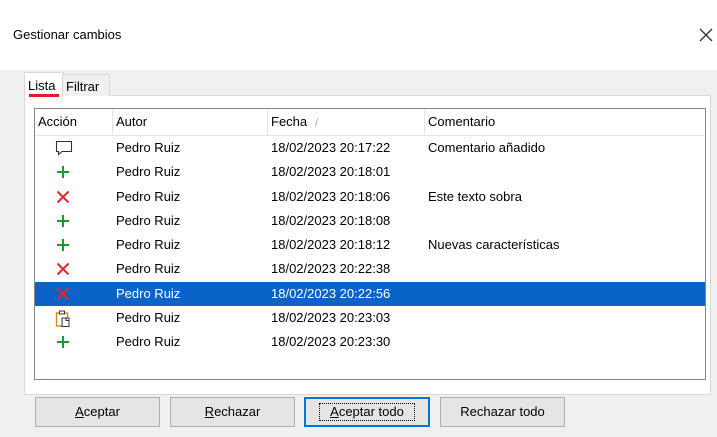 This screenshot has height=437, width=717. I want to click on close-button, so click(706, 35).